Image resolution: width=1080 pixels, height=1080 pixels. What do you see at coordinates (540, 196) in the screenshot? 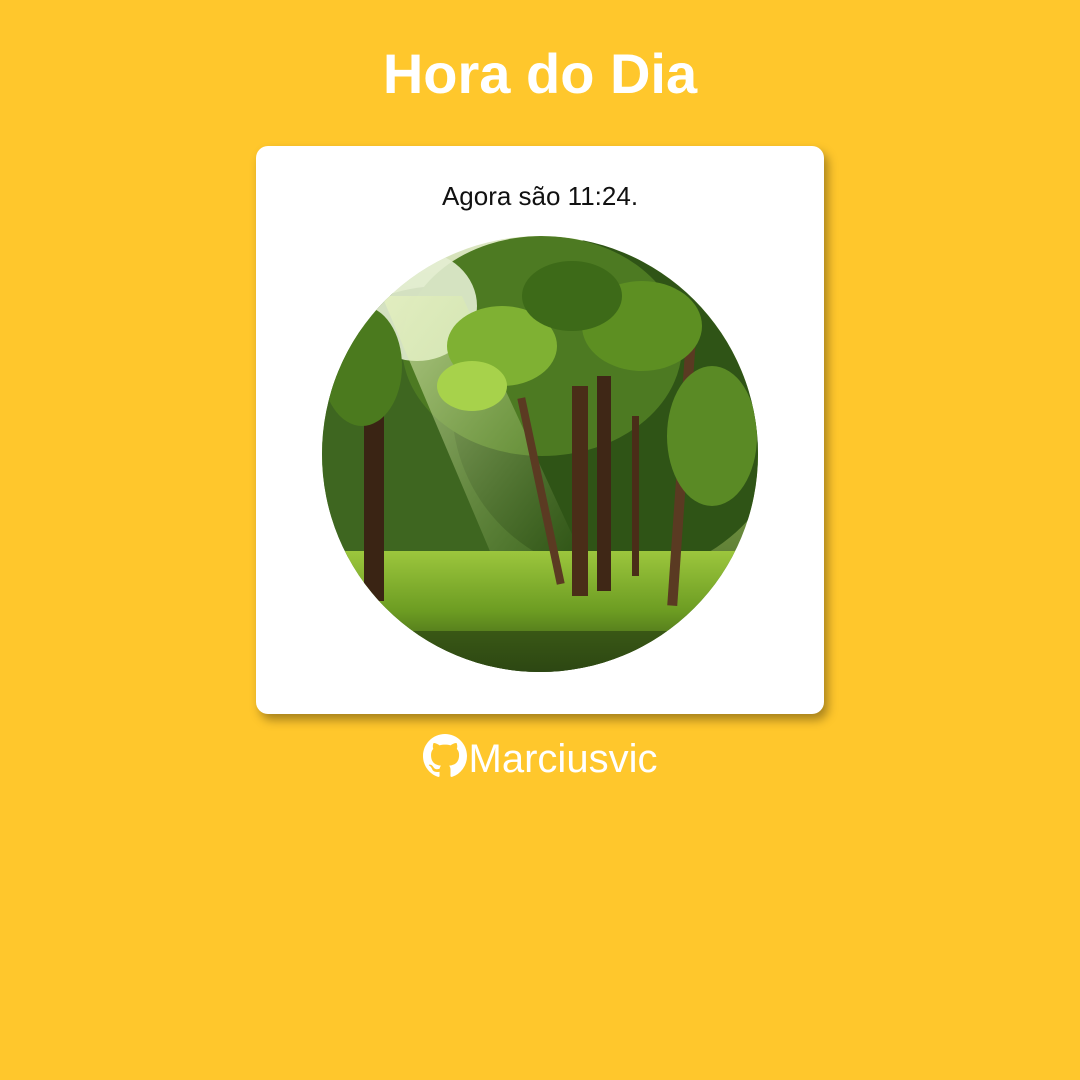
I see `time-message: Agora são 11:24.` at bounding box center [540, 196].